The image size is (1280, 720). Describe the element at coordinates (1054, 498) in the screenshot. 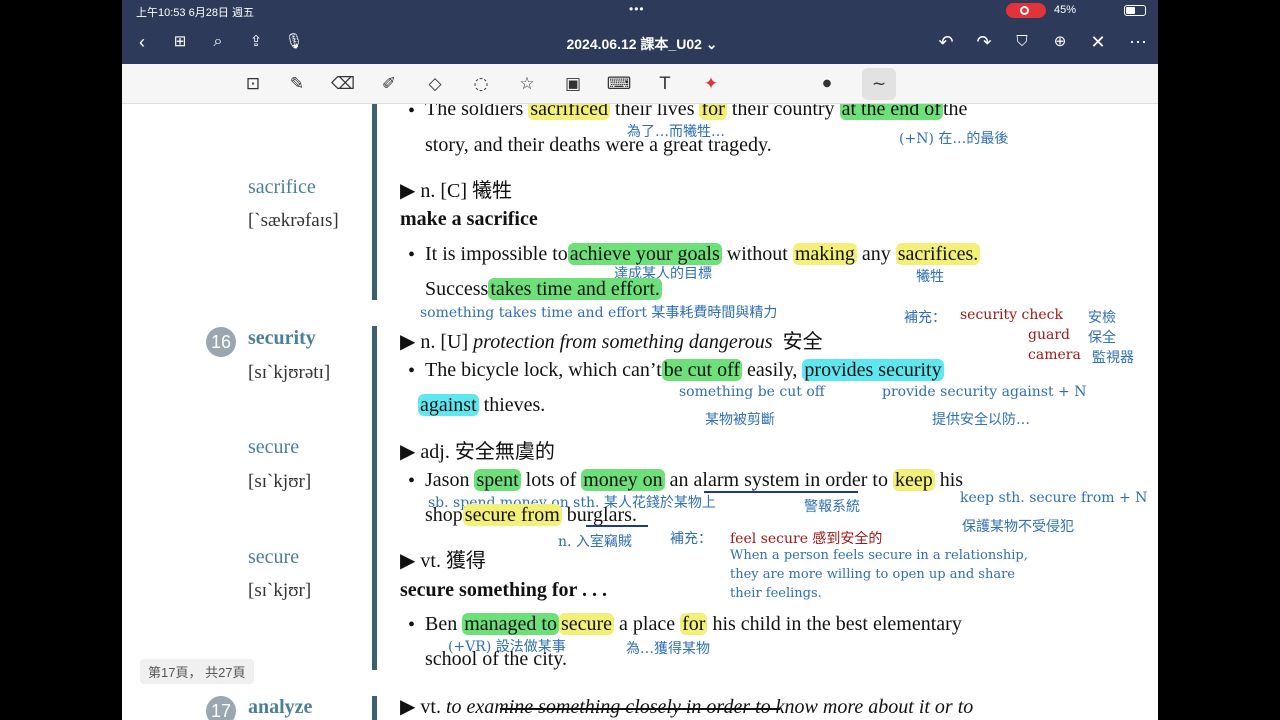

I see `handwritten-note: keep sth. secure from + N` at that location.